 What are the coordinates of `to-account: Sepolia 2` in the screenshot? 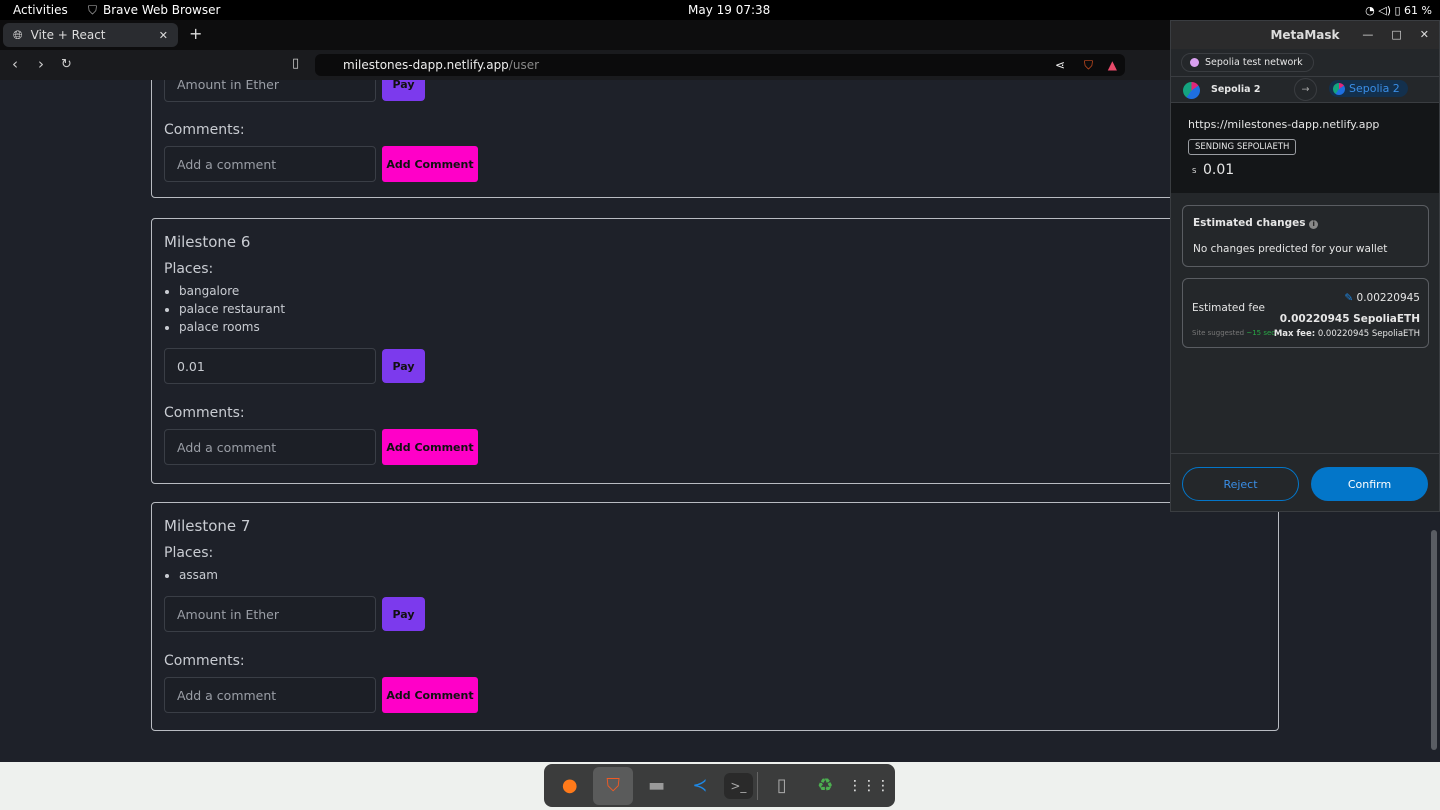 It's located at (1368, 88).